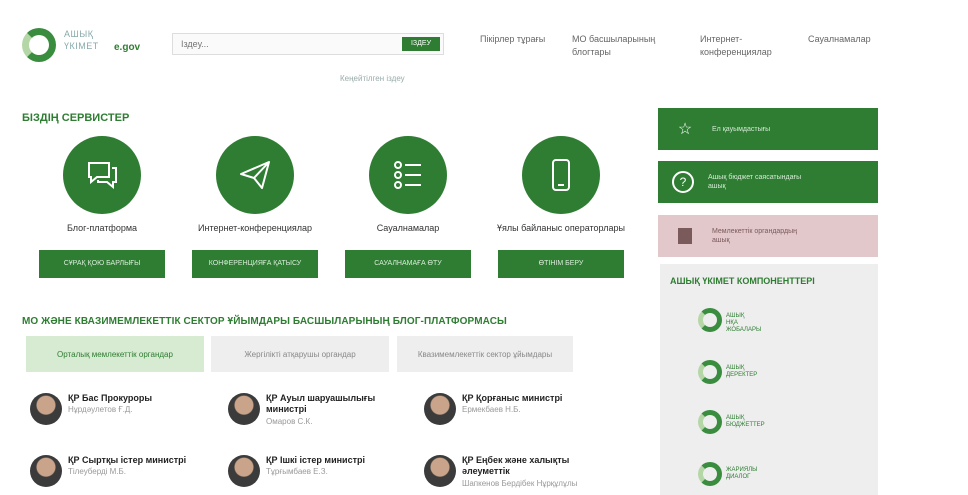 Image resolution: width=968 pixels, height=495 pixels. I want to click on list-icon, so click(407, 175).